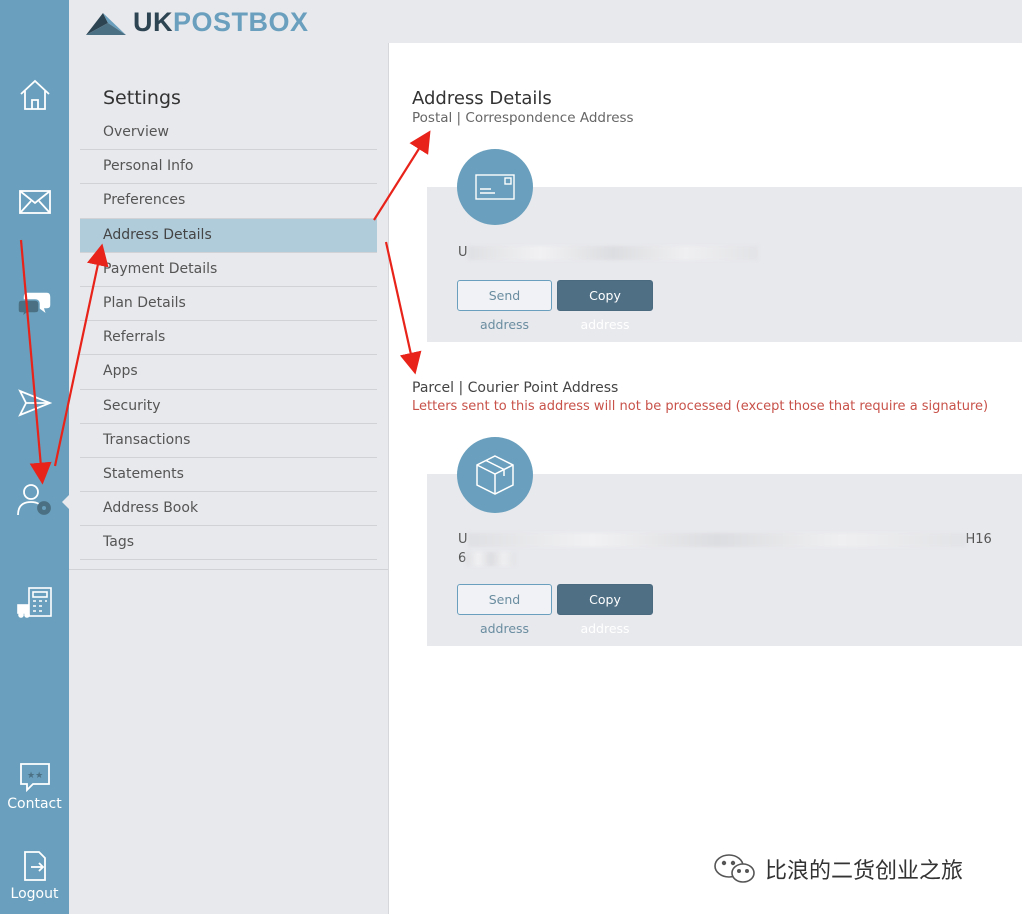 This screenshot has width=1022, height=914. What do you see at coordinates (545, 21) in the screenshot?
I see `top-header: UKPOSTBOX` at bounding box center [545, 21].